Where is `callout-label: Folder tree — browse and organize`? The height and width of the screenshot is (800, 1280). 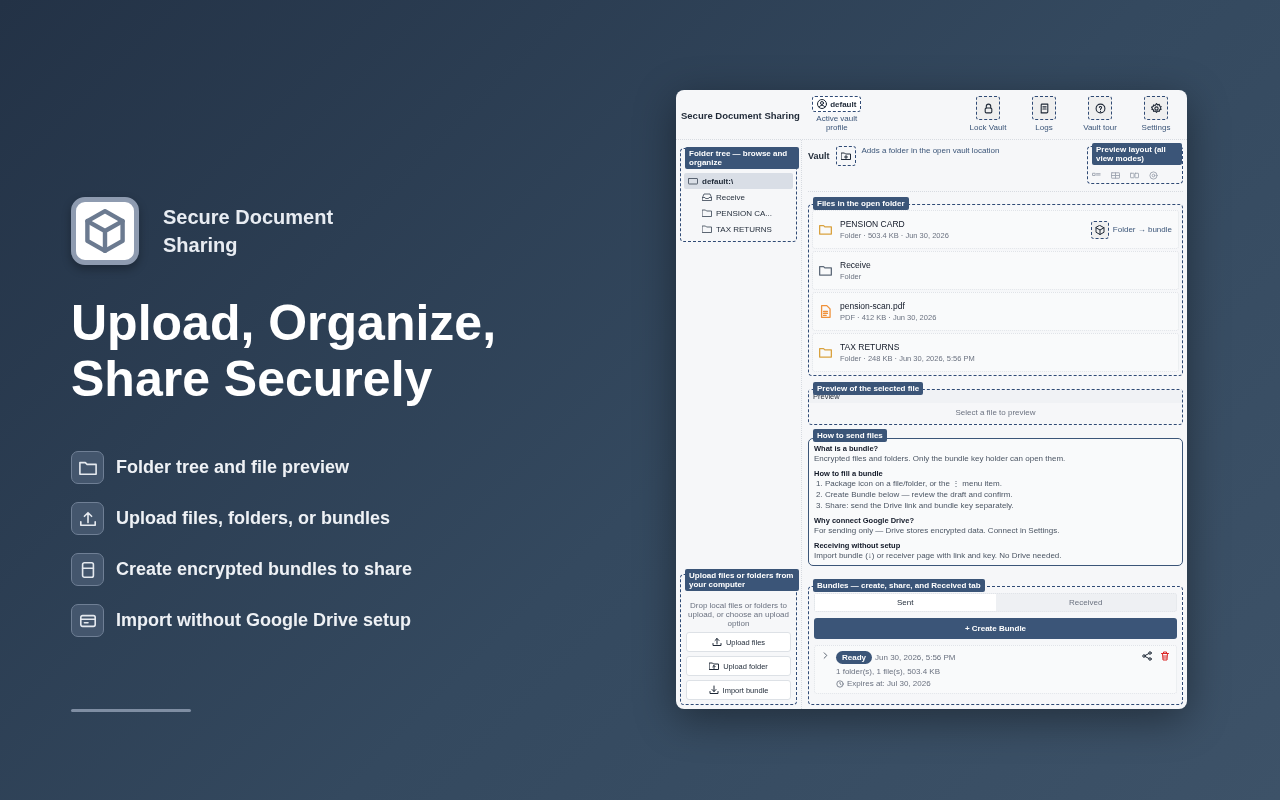
callout-label: Folder tree — browse and organize is located at coordinates (742, 158).